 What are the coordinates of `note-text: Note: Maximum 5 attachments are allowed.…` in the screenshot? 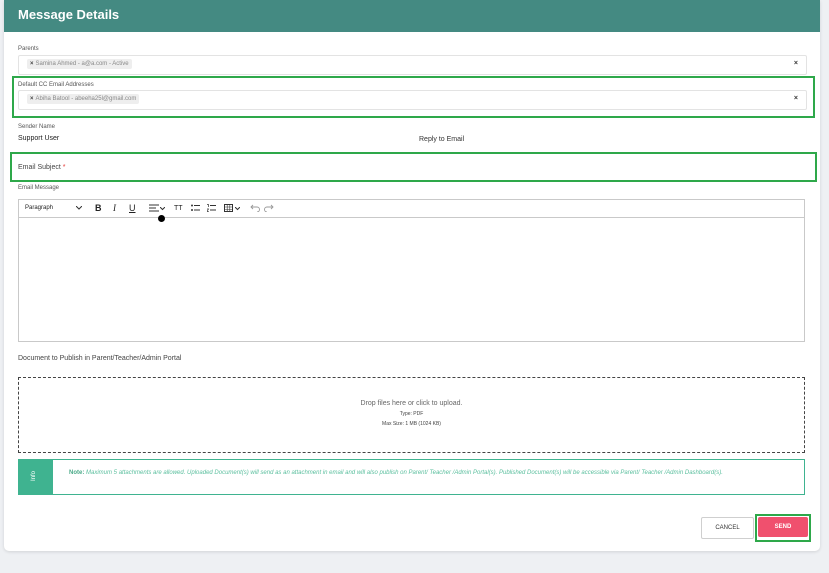 It's located at (396, 473).